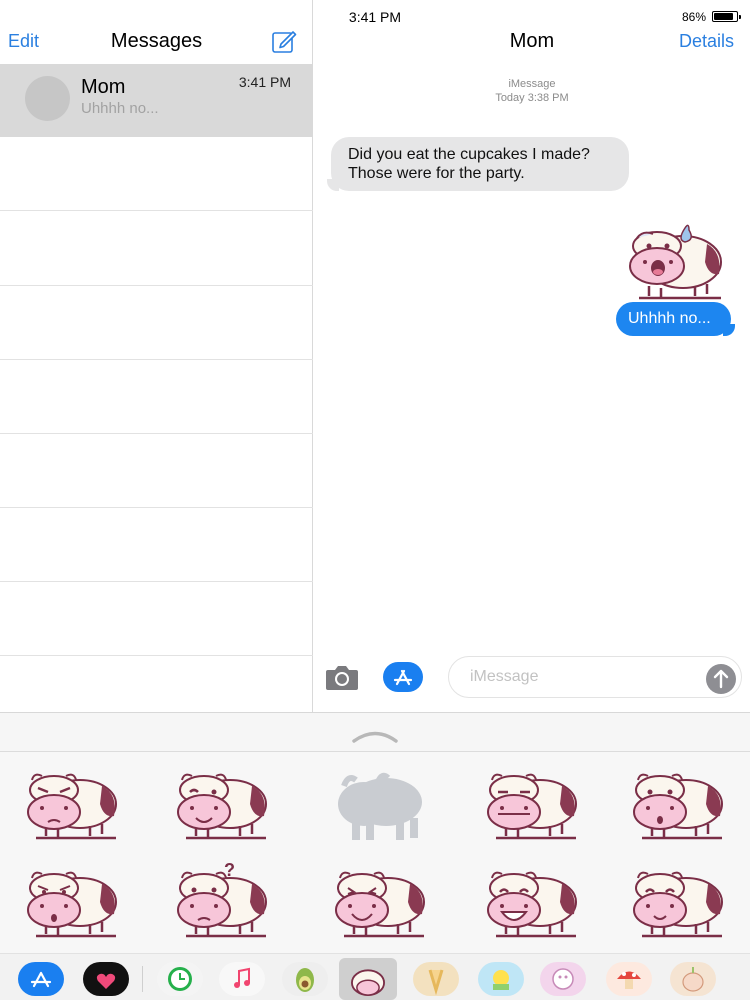  I want to click on thread-meta: iMessage Today 3:38 PM, so click(532, 91).